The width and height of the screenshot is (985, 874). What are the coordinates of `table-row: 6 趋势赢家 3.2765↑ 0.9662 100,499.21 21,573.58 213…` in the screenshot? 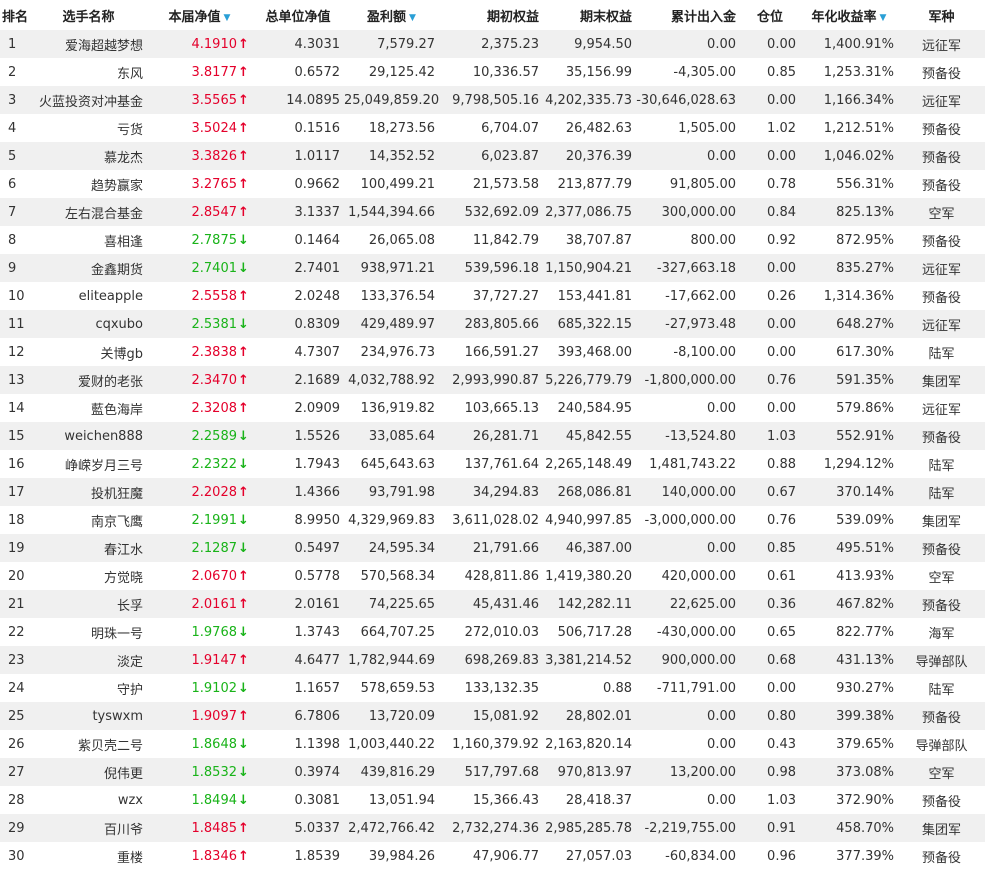 It's located at (492, 184).